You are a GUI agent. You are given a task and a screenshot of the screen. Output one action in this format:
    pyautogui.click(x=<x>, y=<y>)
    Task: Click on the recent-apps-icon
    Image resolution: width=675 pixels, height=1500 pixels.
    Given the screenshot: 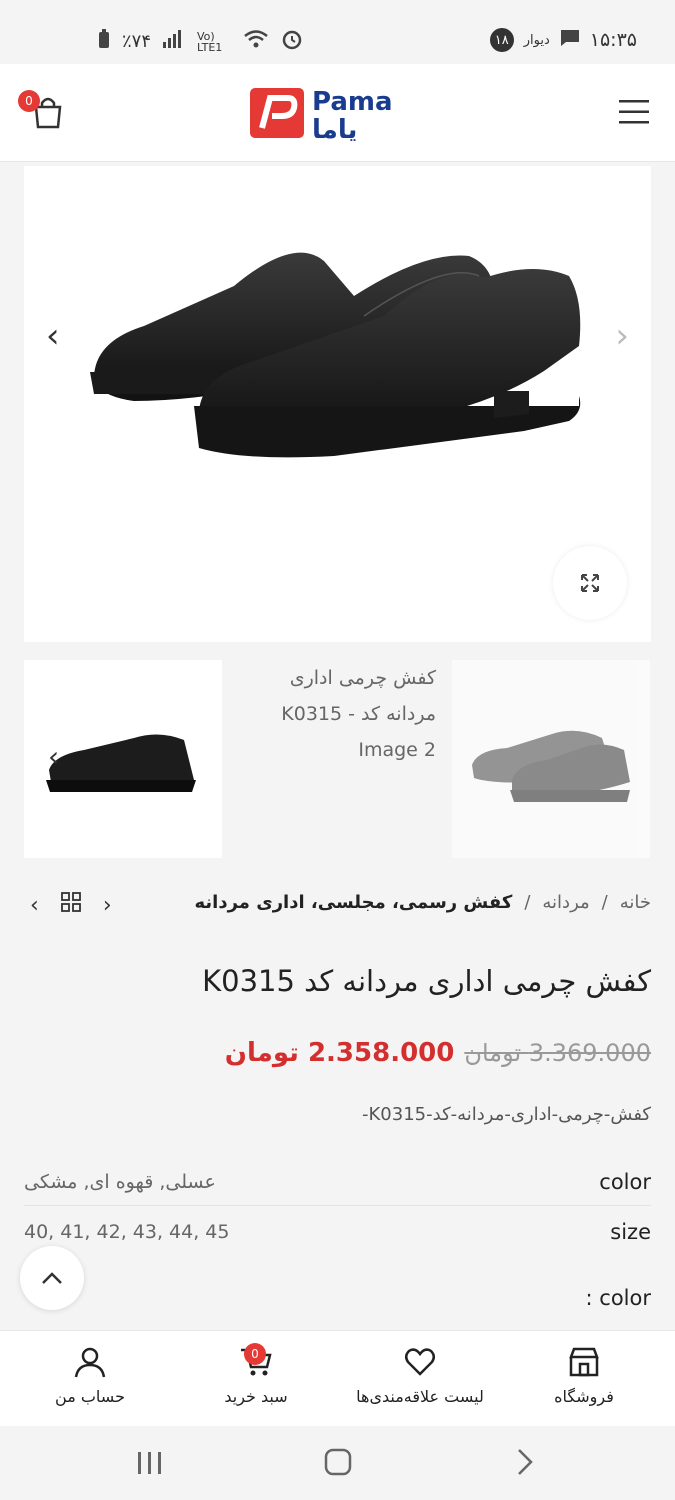 What is the action you would take?
    pyautogui.click(x=149, y=1463)
    